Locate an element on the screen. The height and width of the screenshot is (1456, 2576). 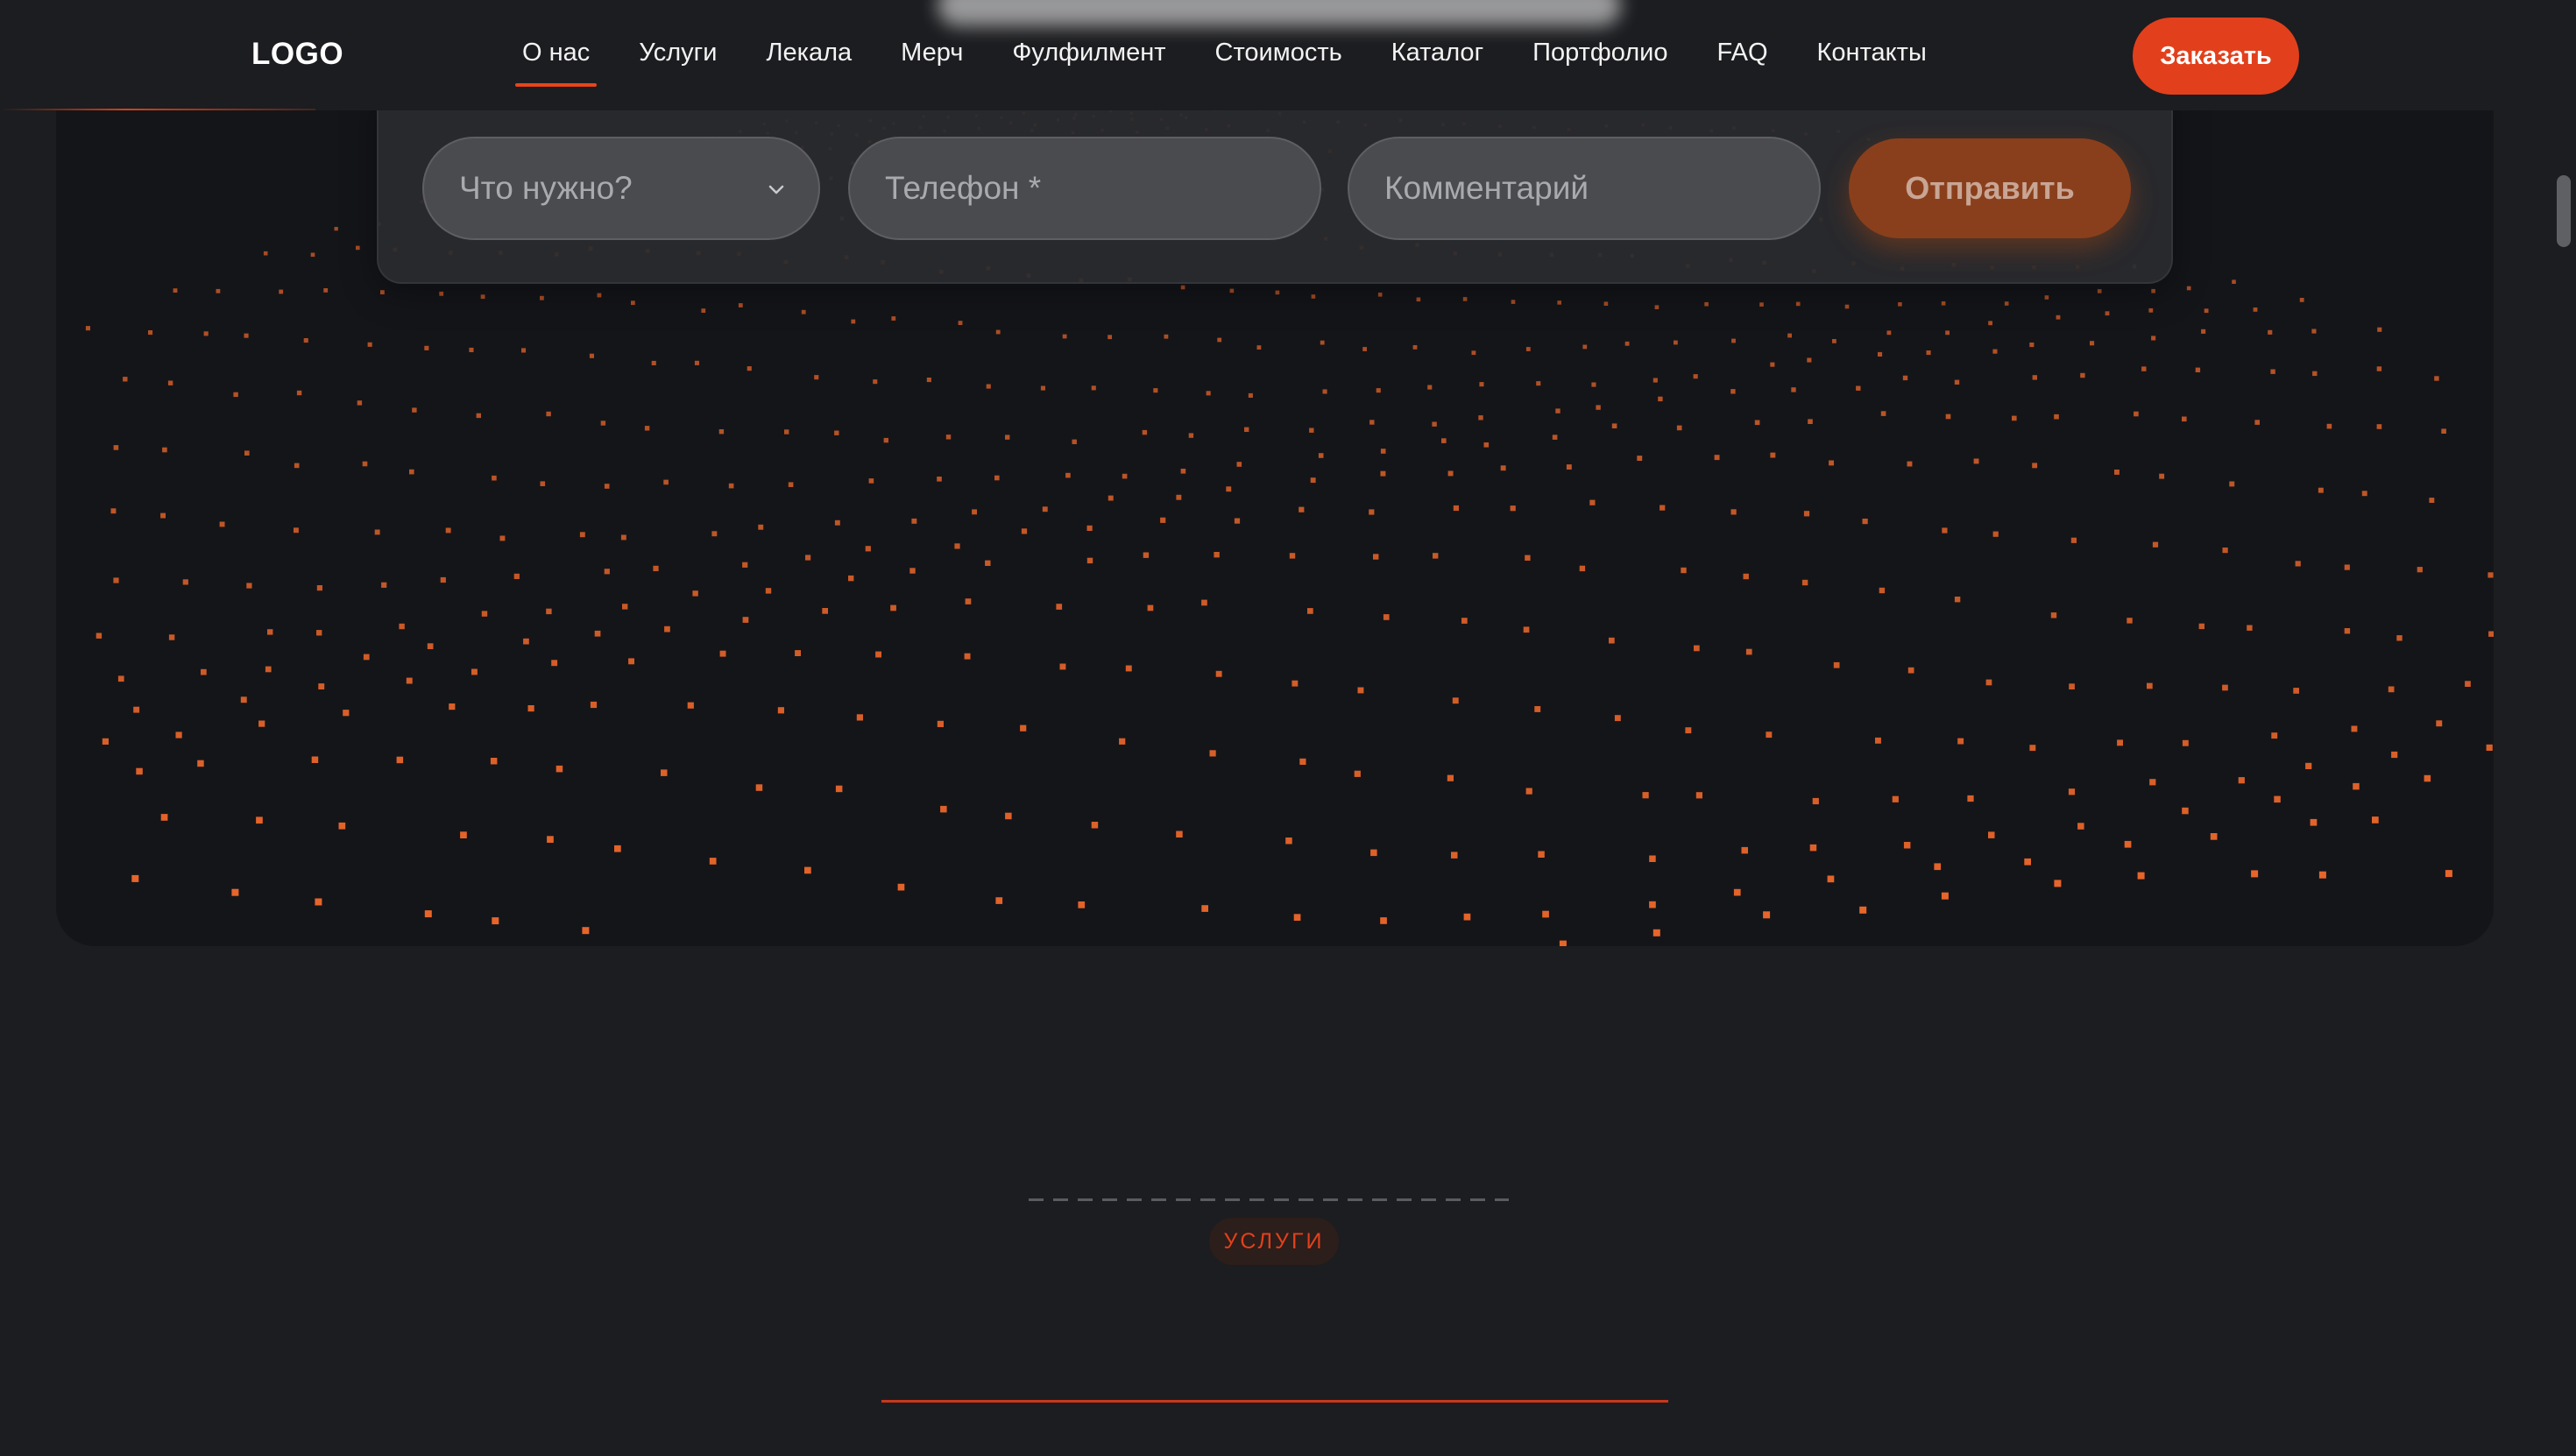
nav-item-patterns: Лекала is located at coordinates (809, 53).